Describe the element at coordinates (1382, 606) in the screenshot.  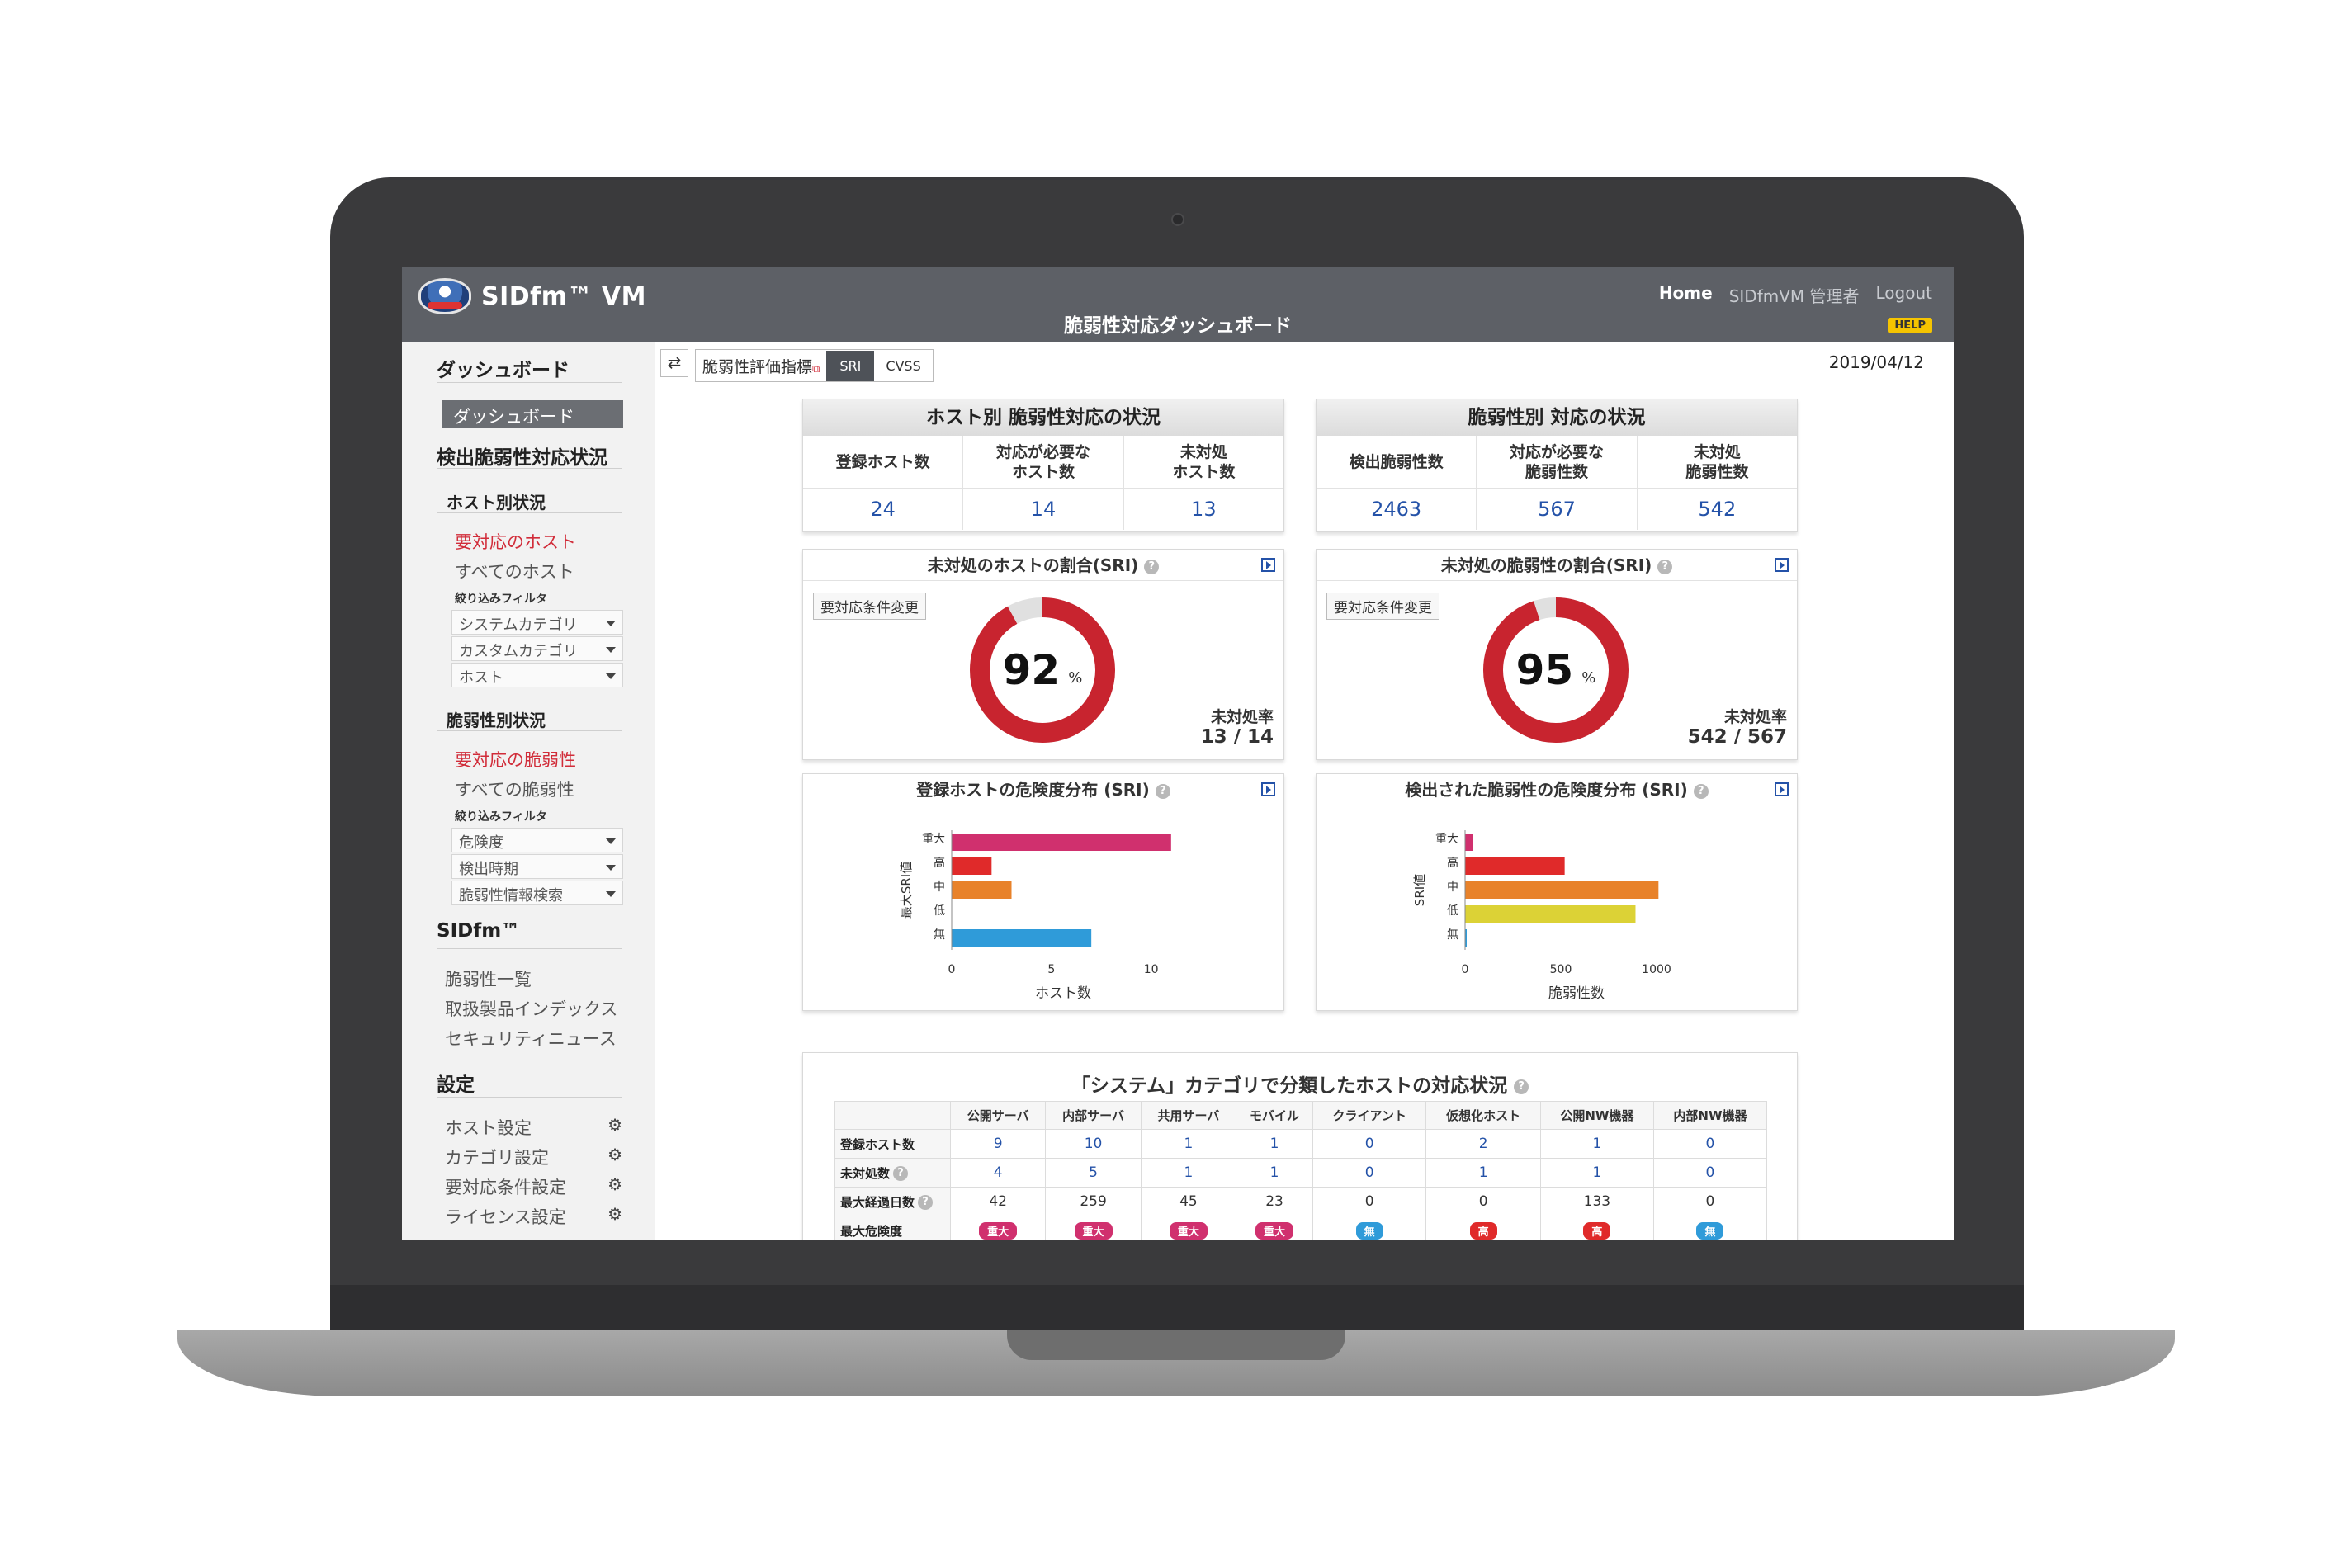
I see `vuln-condition-button: 要対応条件変更` at that location.